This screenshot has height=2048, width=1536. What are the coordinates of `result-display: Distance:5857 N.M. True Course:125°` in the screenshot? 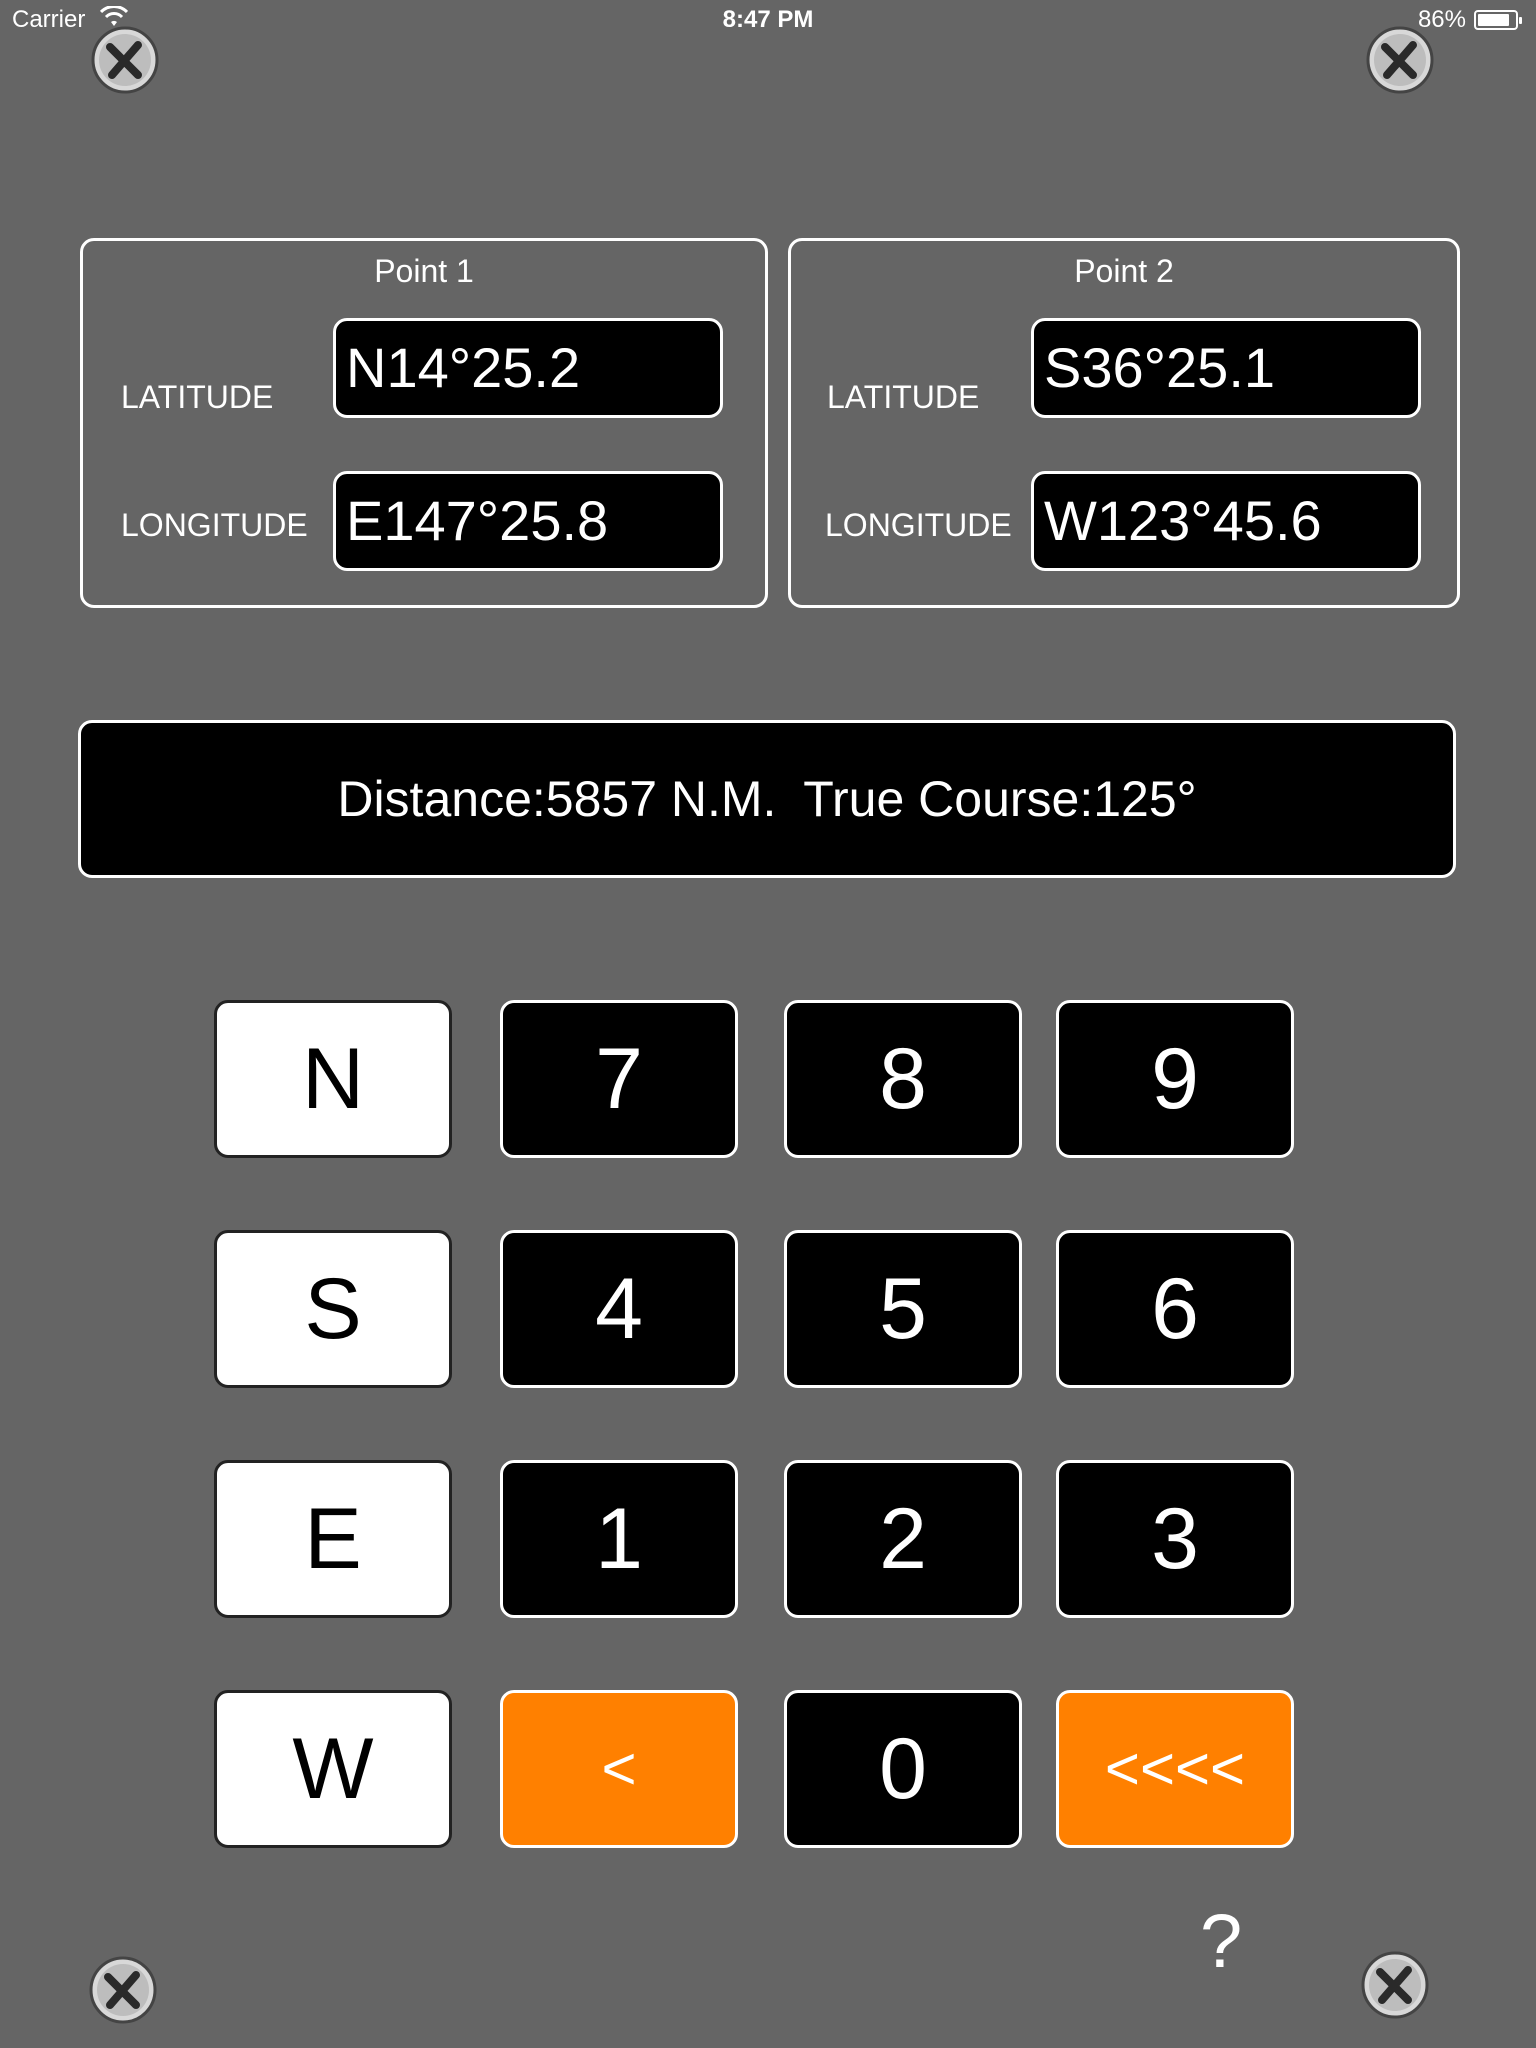 It's located at (767, 799).